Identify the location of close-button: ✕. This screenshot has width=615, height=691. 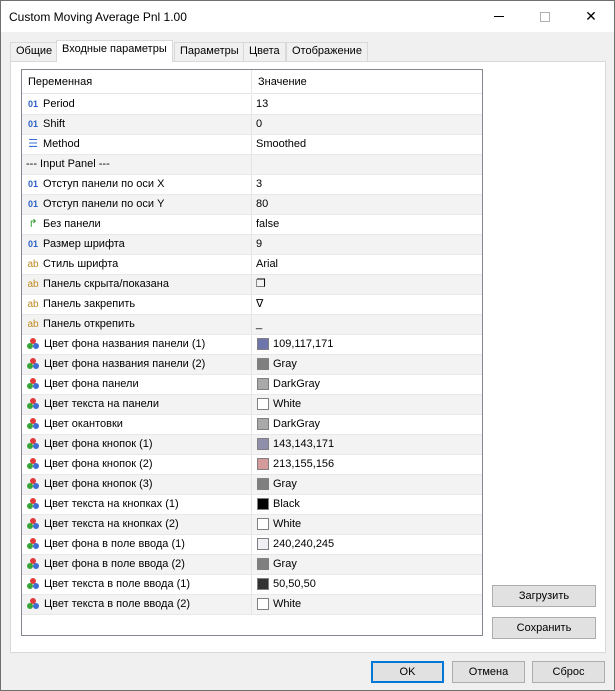
(591, 16).